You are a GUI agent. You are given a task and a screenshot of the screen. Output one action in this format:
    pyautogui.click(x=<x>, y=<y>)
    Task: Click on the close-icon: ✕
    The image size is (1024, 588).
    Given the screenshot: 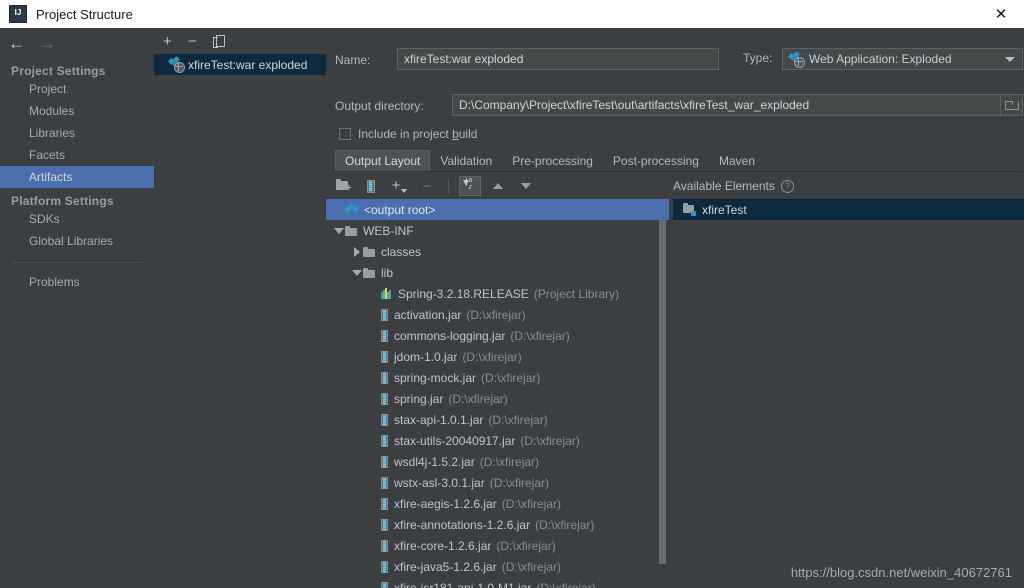 What is the action you would take?
    pyautogui.click(x=1001, y=14)
    